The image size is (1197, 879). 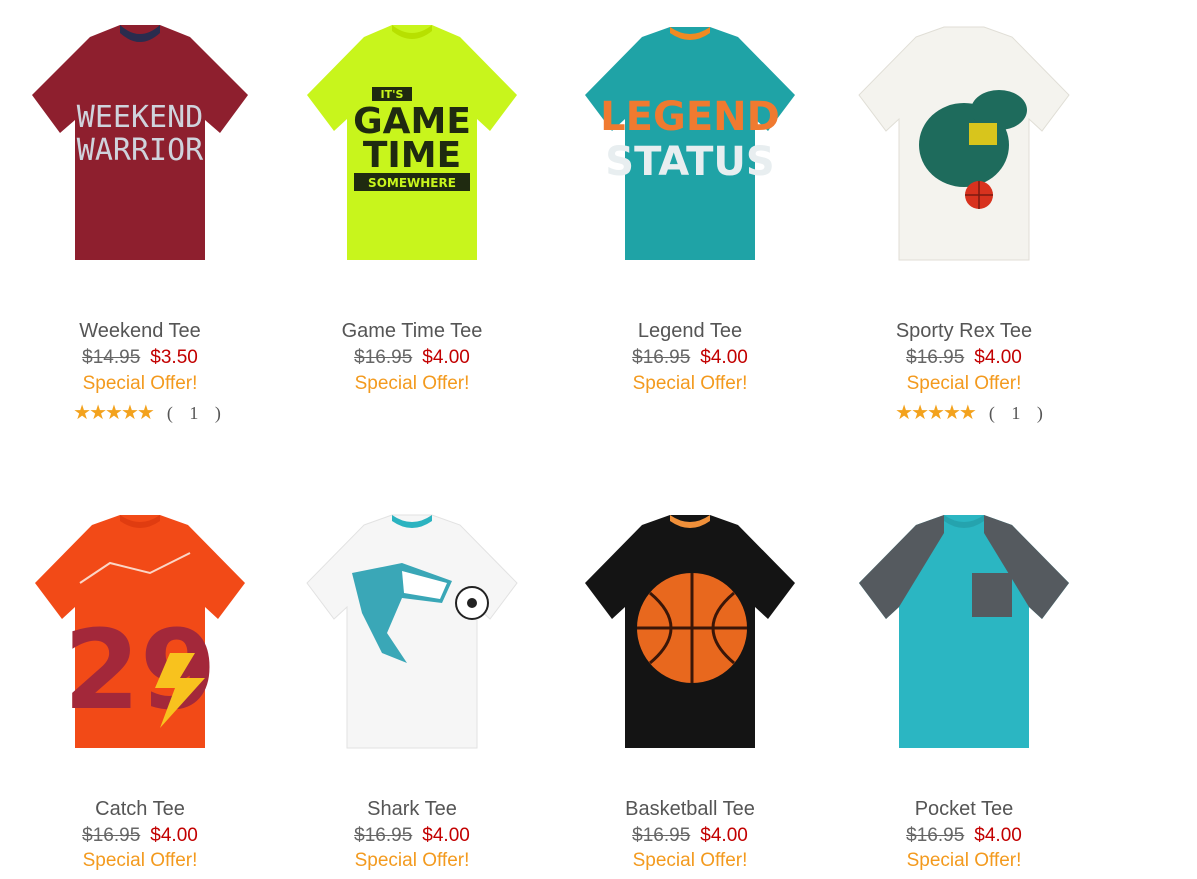 What do you see at coordinates (690, 628) in the screenshot?
I see `basketball-tee-image` at bounding box center [690, 628].